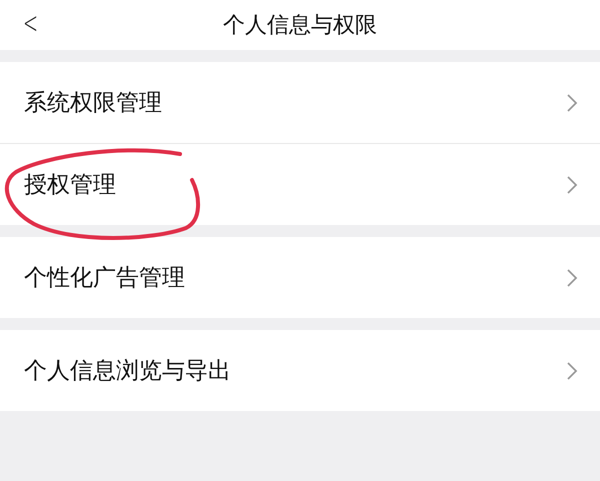 Image resolution: width=600 pixels, height=481 pixels. I want to click on back-button: <, so click(30, 23).